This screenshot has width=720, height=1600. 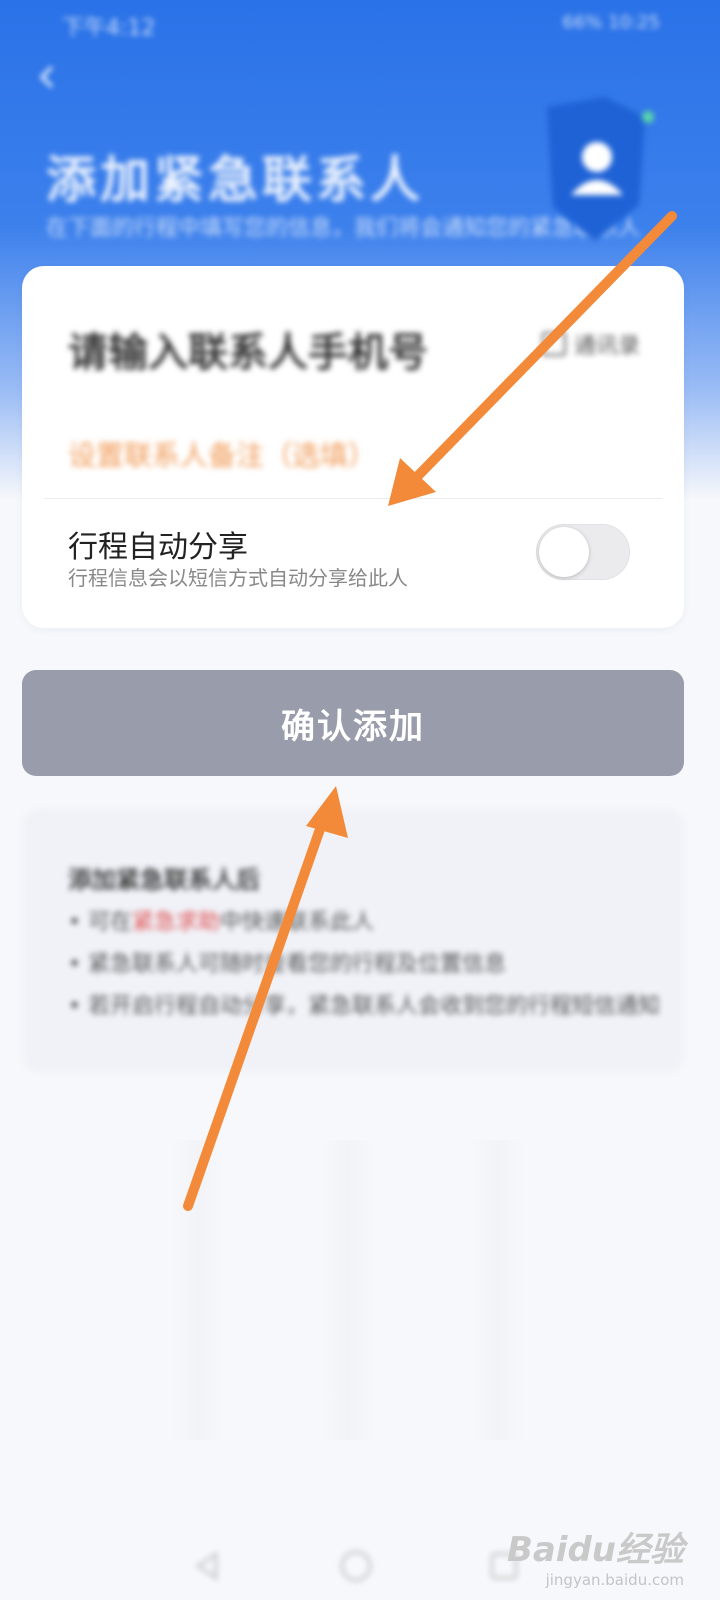 What do you see at coordinates (47, 77) in the screenshot?
I see `back-arrow-icon` at bounding box center [47, 77].